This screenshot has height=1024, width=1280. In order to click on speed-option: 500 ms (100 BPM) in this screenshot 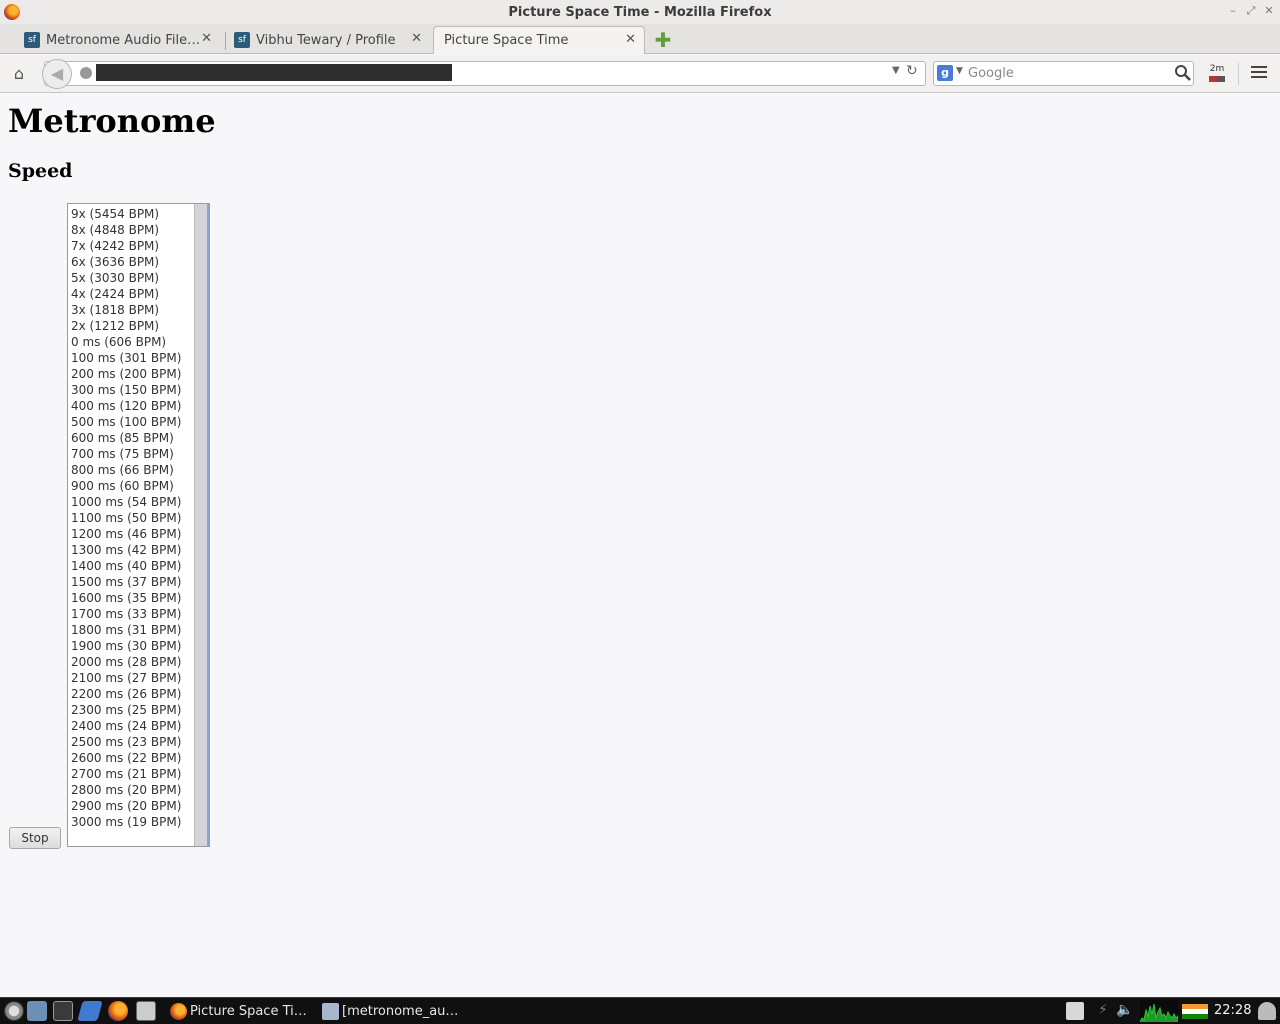, I will do `click(131, 422)`.